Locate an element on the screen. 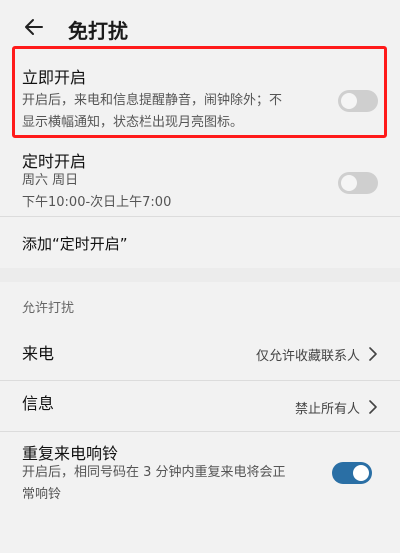 This screenshot has height=553, width=400. section-gap is located at coordinates (200, 275).